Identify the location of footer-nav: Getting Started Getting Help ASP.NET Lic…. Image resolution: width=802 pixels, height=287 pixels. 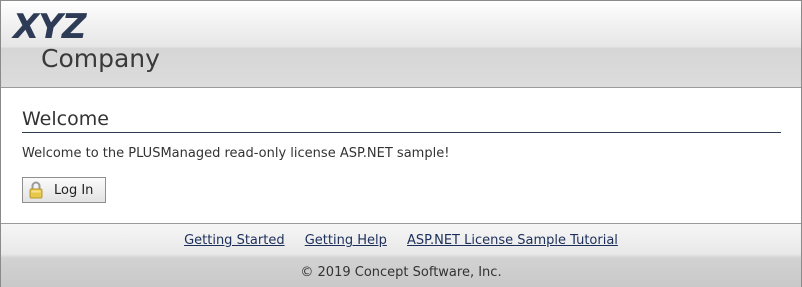
(401, 240).